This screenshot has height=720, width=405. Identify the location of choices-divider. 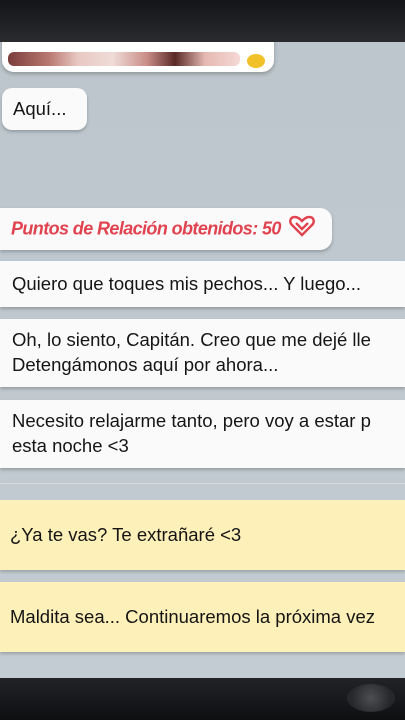
(202, 483).